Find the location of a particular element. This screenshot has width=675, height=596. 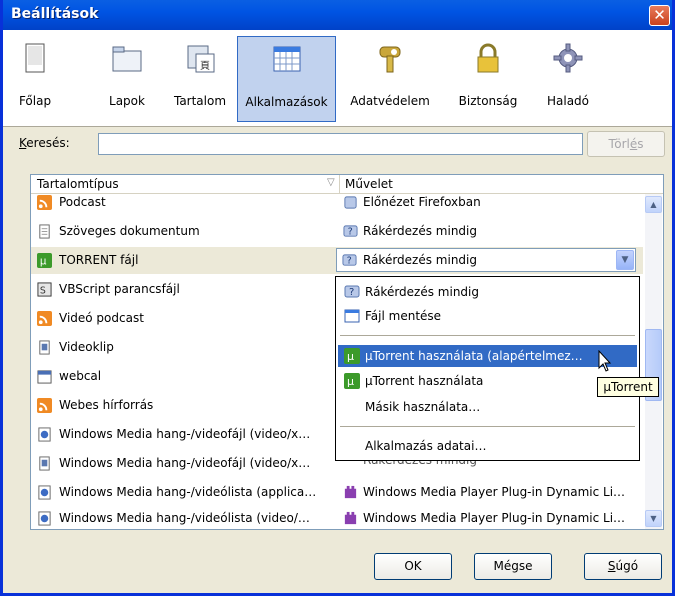

text-document-icon is located at coordinates (44, 231).